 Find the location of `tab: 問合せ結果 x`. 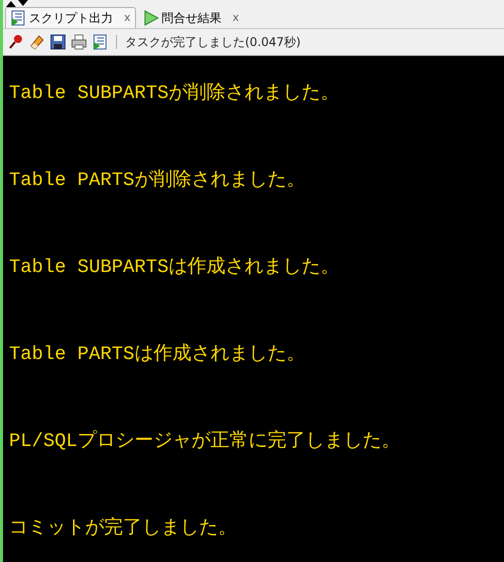

tab: 問合せ結果 x is located at coordinates (191, 17).